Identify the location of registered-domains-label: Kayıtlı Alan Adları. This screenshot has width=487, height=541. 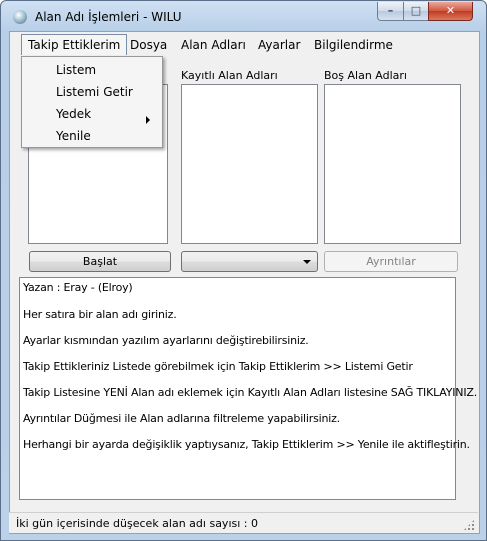
(229, 75).